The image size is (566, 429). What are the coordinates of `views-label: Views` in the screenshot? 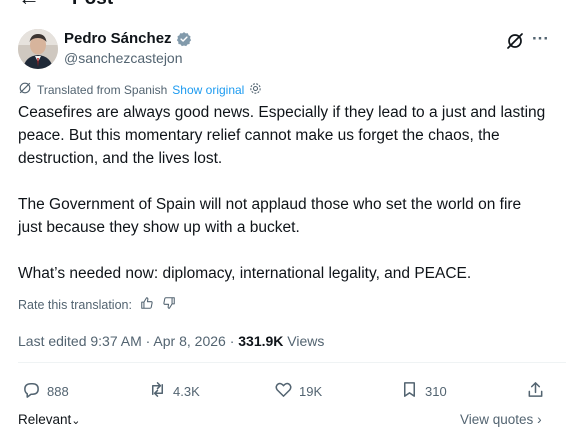 It's located at (306, 341).